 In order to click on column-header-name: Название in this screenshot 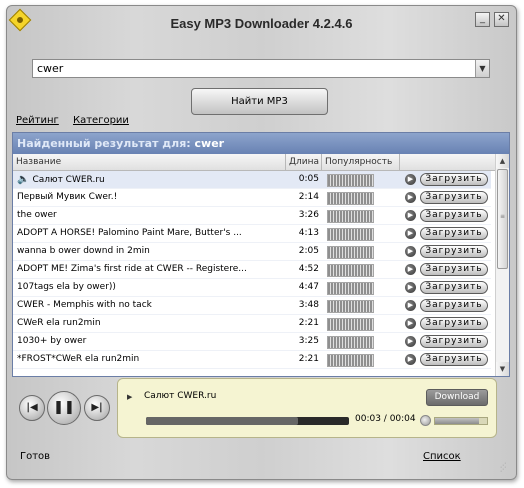, I will do `click(149, 162)`.